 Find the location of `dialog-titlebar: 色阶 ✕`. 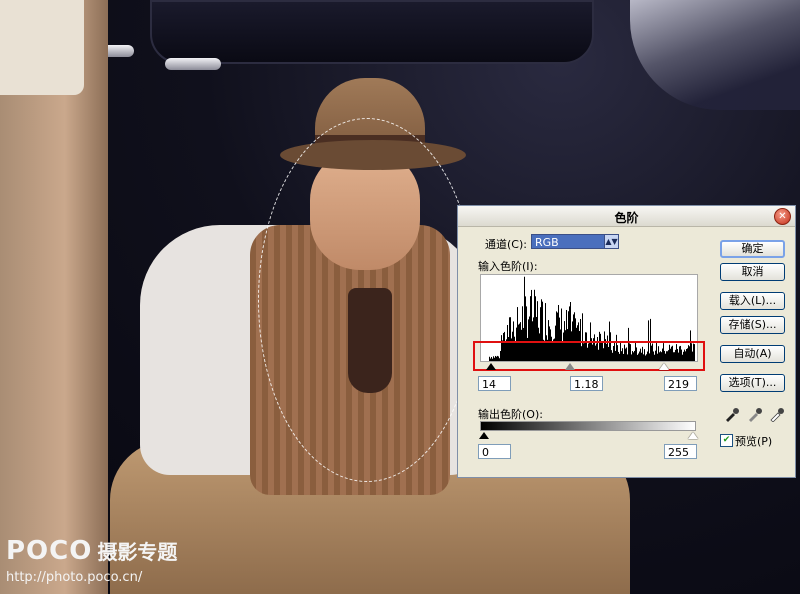

dialog-titlebar: 色阶 ✕ is located at coordinates (626, 216).